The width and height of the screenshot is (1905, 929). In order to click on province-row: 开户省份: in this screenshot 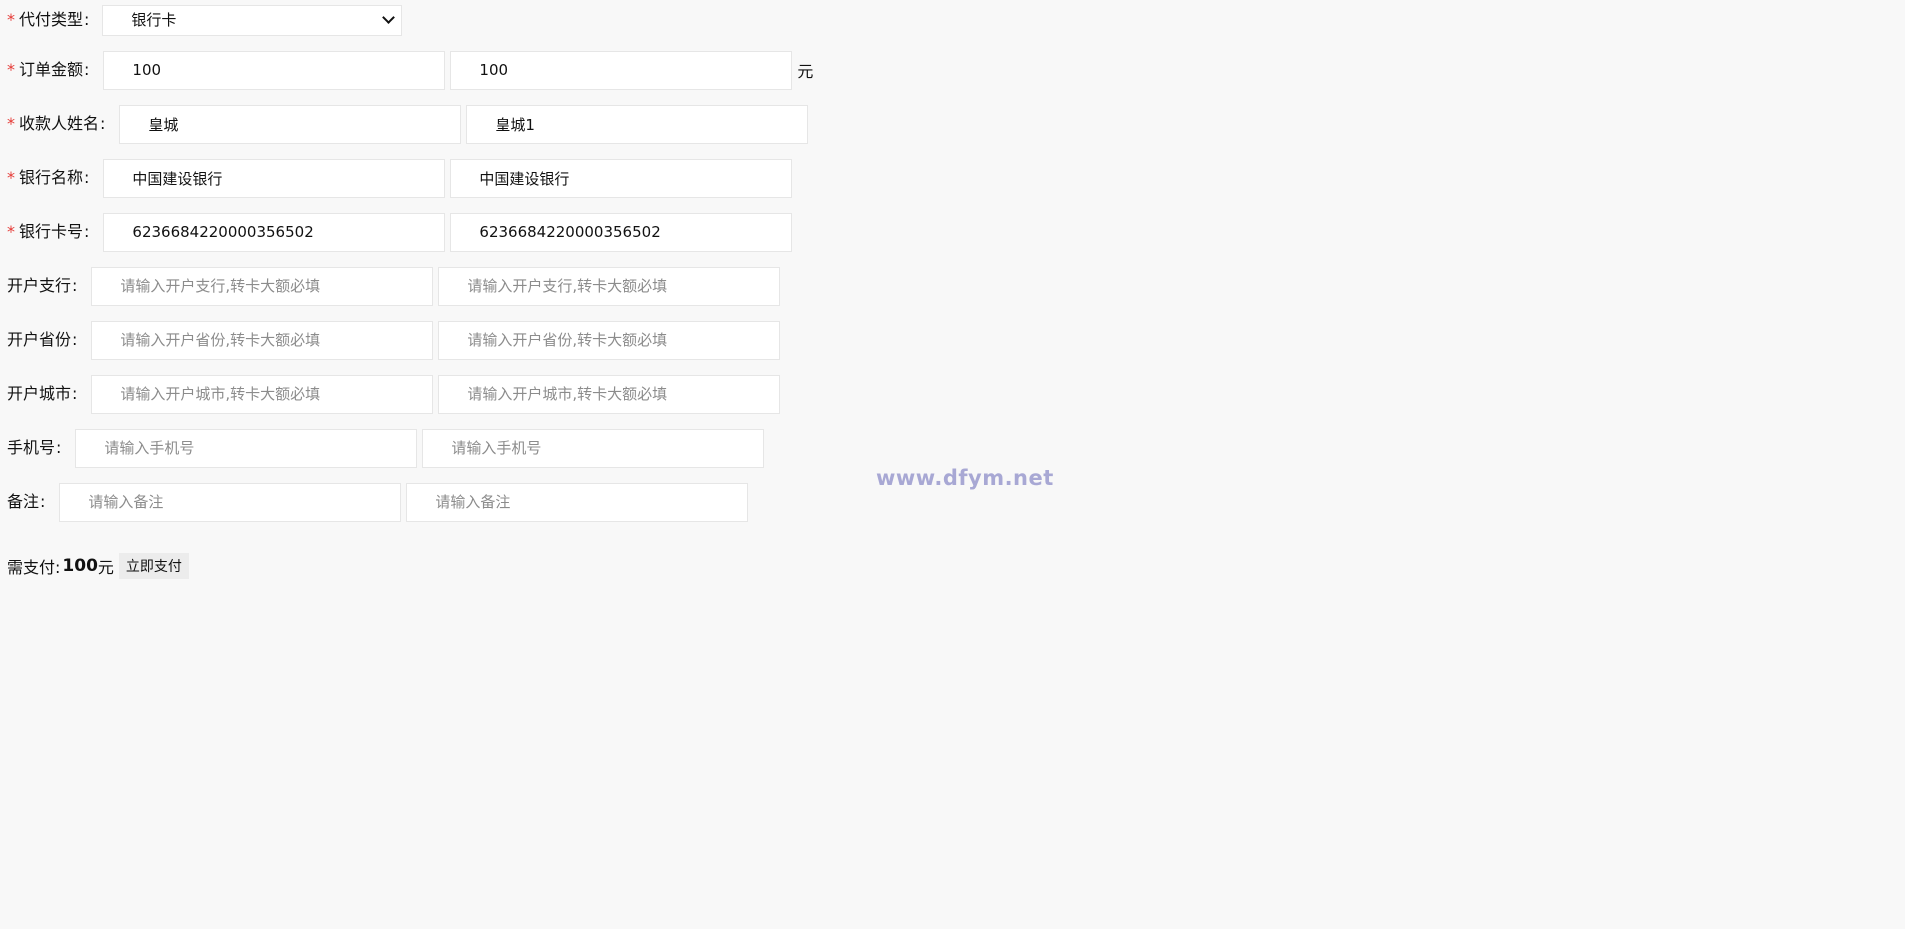, I will do `click(394, 340)`.